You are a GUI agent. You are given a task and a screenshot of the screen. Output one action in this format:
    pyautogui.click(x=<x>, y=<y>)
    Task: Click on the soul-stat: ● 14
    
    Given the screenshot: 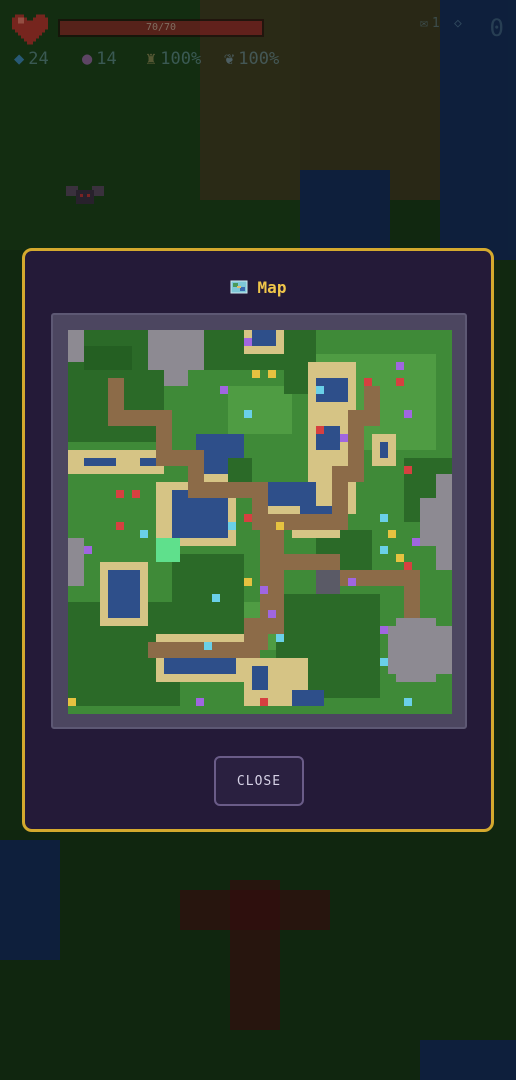 What is the action you would take?
    pyautogui.click(x=99, y=59)
    